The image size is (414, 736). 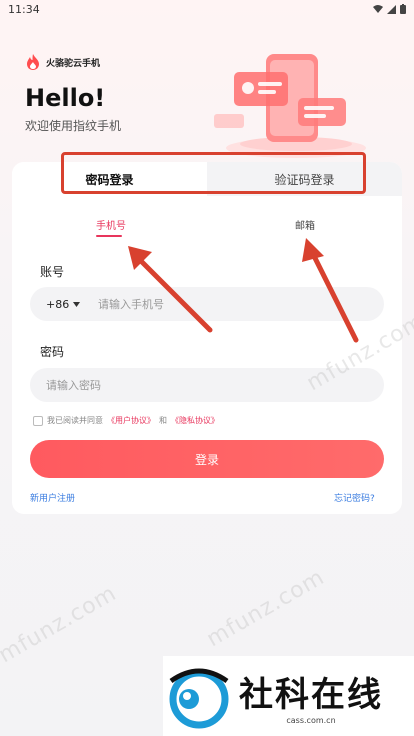 What do you see at coordinates (163, 420) in the screenshot?
I see `agreement-and: 和` at bounding box center [163, 420].